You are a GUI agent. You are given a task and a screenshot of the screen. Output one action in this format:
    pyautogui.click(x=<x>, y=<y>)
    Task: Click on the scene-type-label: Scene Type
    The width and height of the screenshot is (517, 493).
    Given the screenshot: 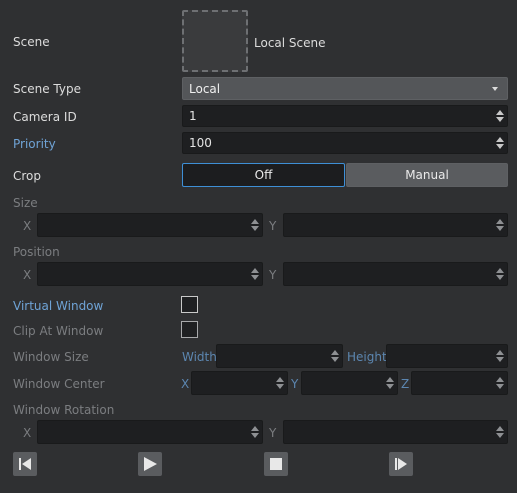 What is the action you would take?
    pyautogui.click(x=47, y=89)
    